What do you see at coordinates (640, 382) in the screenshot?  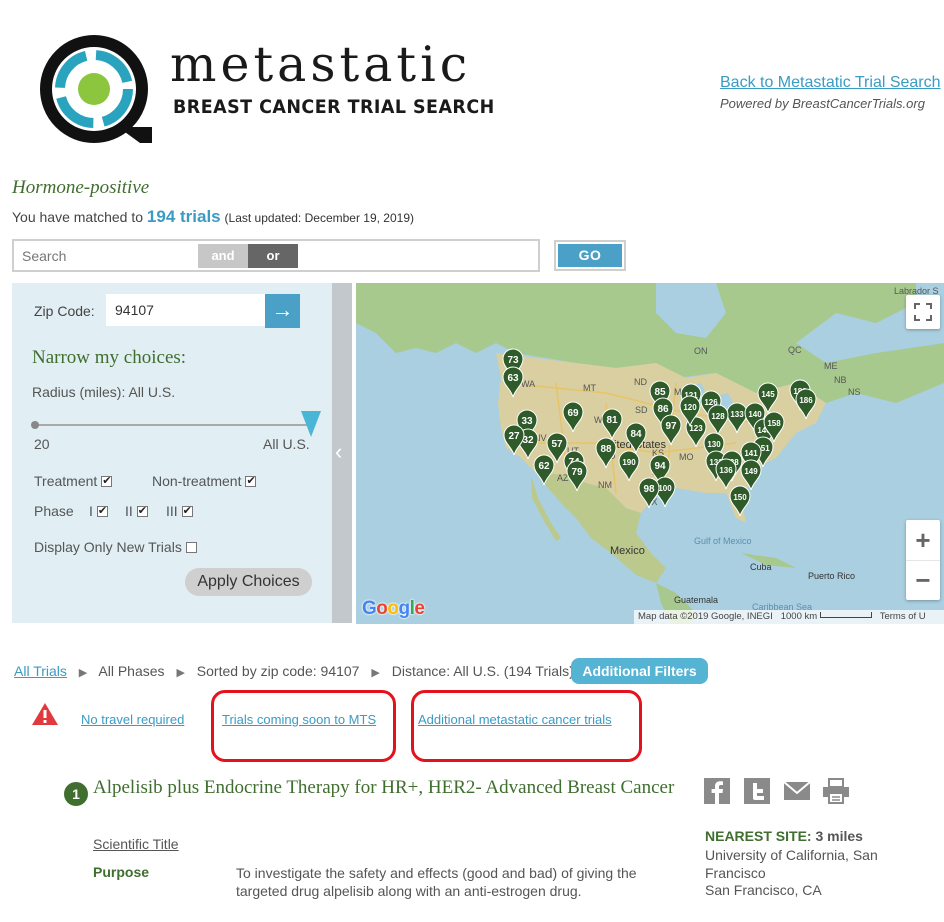 I see `map-label-nd: ND` at bounding box center [640, 382].